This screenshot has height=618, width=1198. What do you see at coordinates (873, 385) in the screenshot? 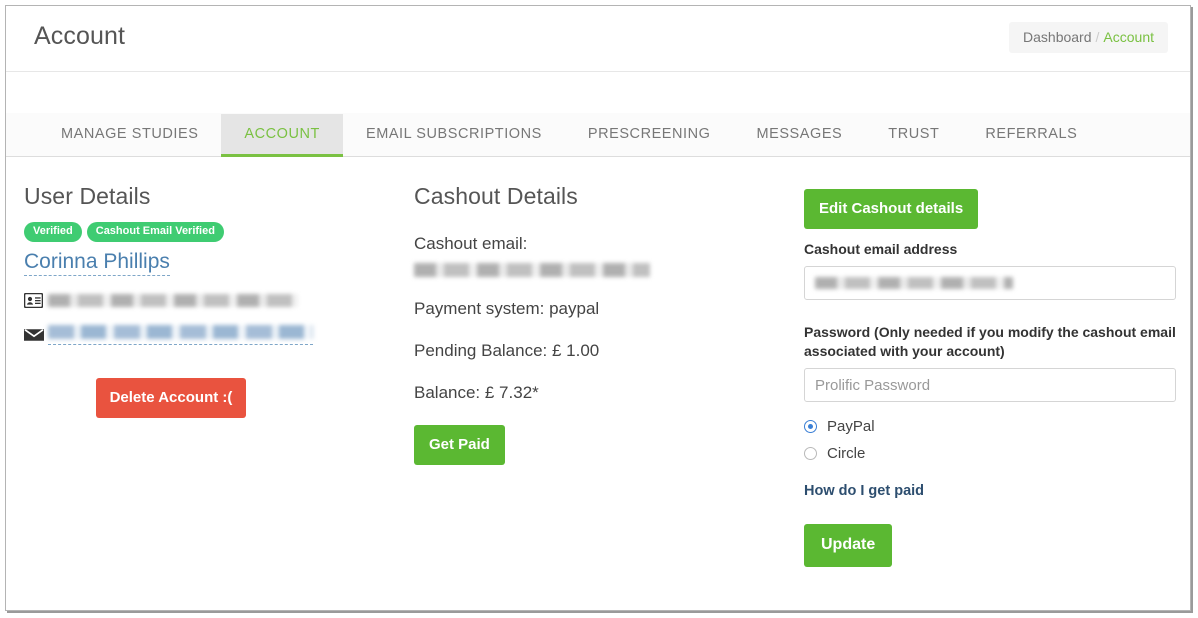
I see `password-placeholder: Prolific Password` at bounding box center [873, 385].